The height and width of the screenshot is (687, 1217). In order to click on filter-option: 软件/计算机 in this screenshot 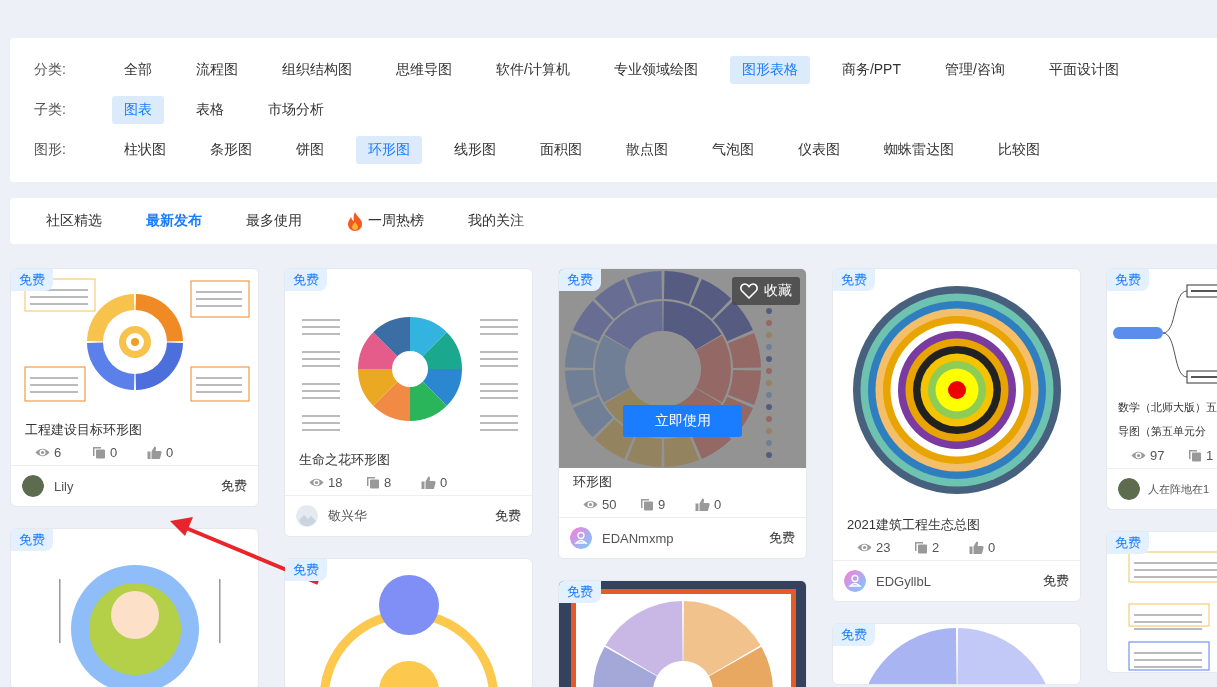, I will do `click(533, 70)`.